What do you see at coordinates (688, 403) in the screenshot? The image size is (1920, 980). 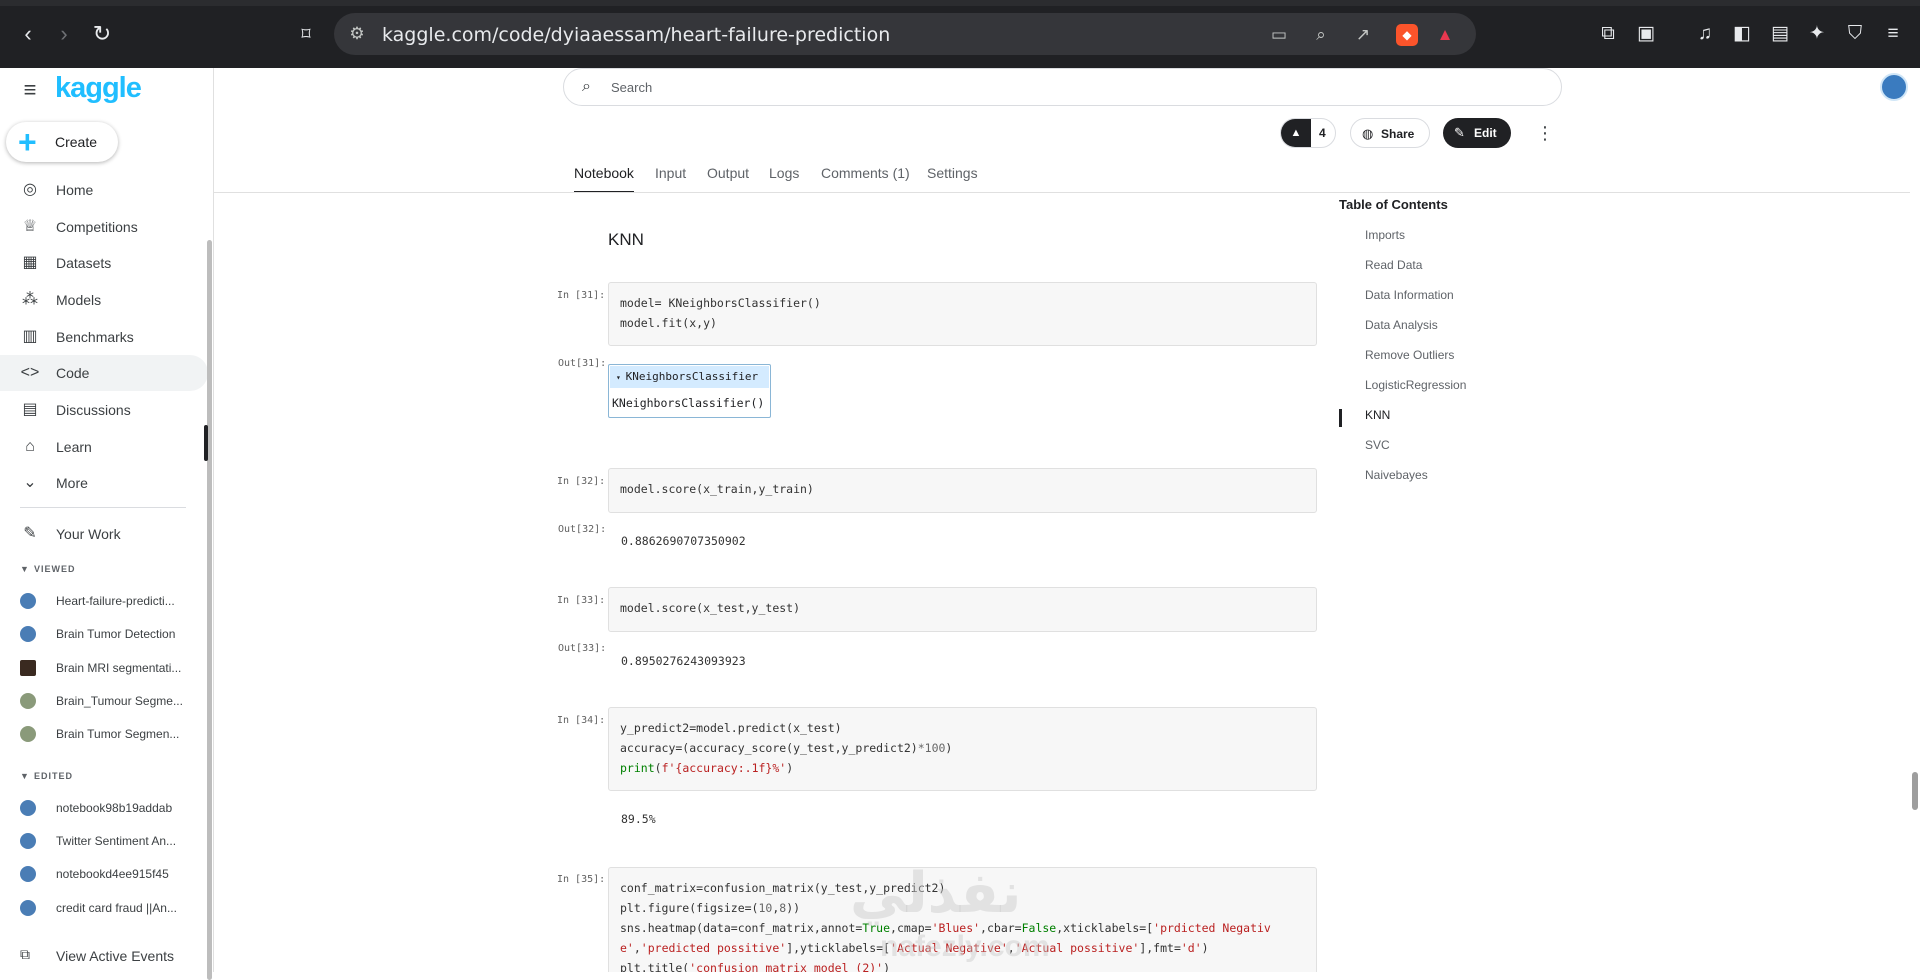 I see `estimator-repr: KNeighborsClassifier()` at bounding box center [688, 403].